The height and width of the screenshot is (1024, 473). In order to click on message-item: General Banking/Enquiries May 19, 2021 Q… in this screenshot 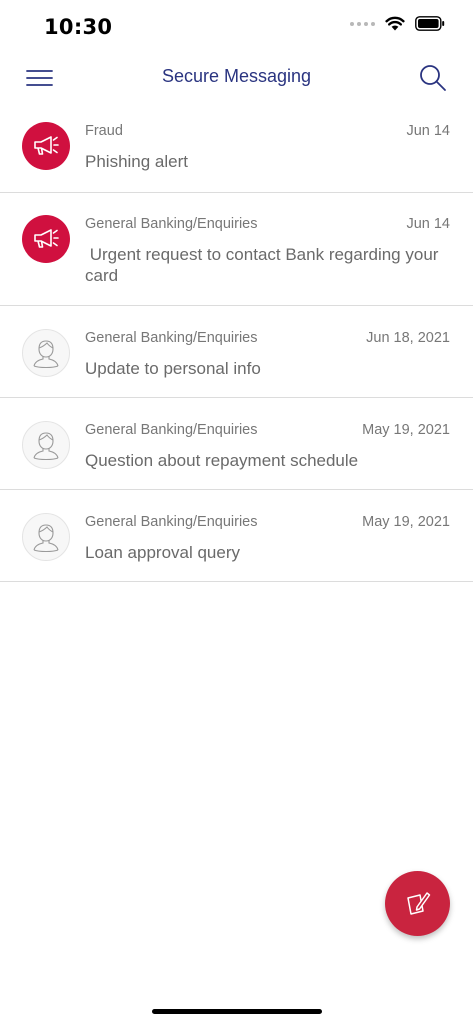, I will do `click(236, 444)`.